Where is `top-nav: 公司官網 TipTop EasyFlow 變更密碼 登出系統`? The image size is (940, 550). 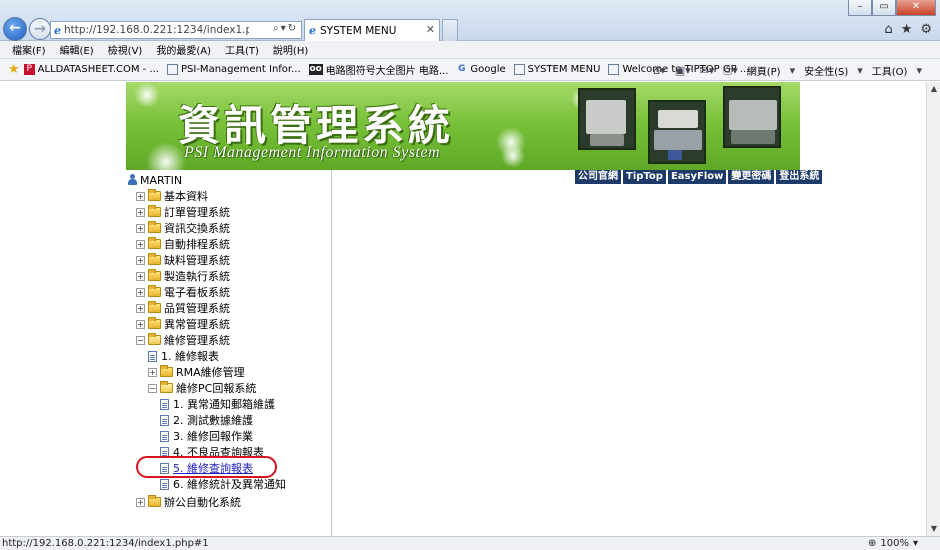
top-nav: 公司官網 TipTop EasyFlow 變更密碼 登出系統 is located at coordinates (699, 177).